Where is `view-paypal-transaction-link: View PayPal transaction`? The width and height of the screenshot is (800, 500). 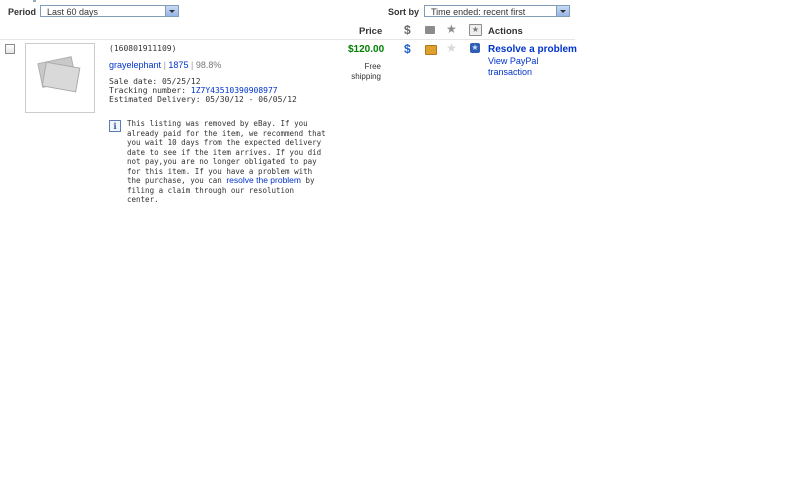 view-paypal-transaction-link: View PayPal transaction is located at coordinates (513, 67).